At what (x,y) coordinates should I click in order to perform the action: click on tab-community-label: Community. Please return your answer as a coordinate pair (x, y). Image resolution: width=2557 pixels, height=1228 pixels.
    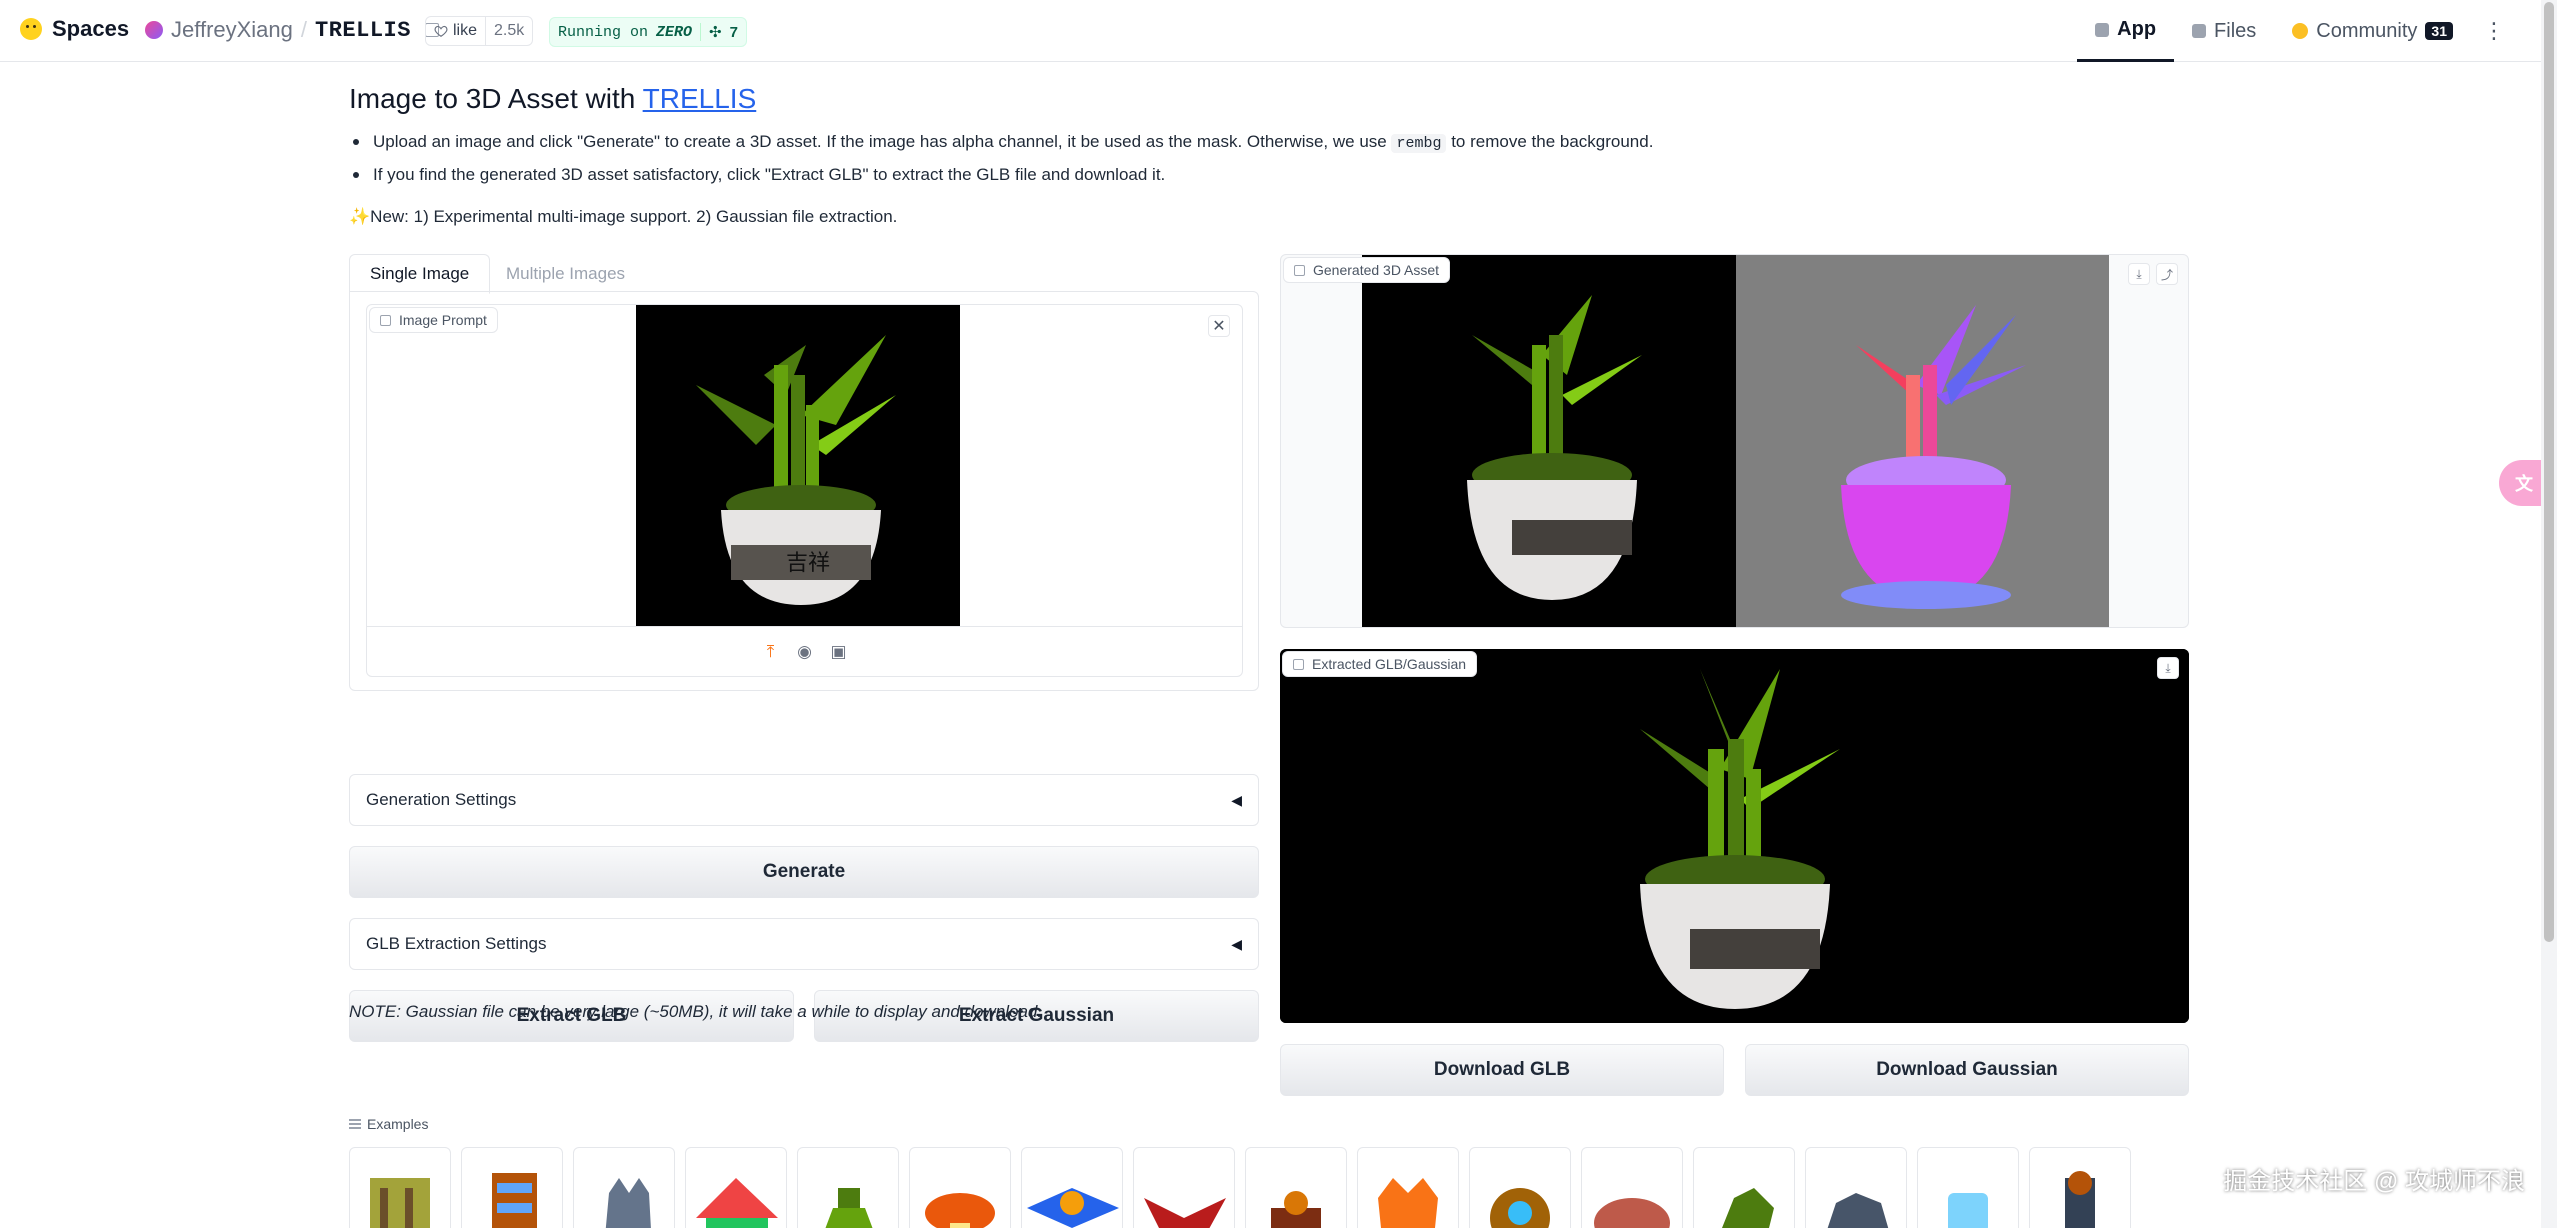
    Looking at the image, I should click on (2367, 30).